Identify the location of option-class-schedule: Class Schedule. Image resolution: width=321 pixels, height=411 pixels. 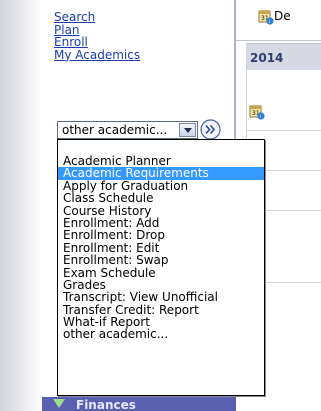
(161, 198).